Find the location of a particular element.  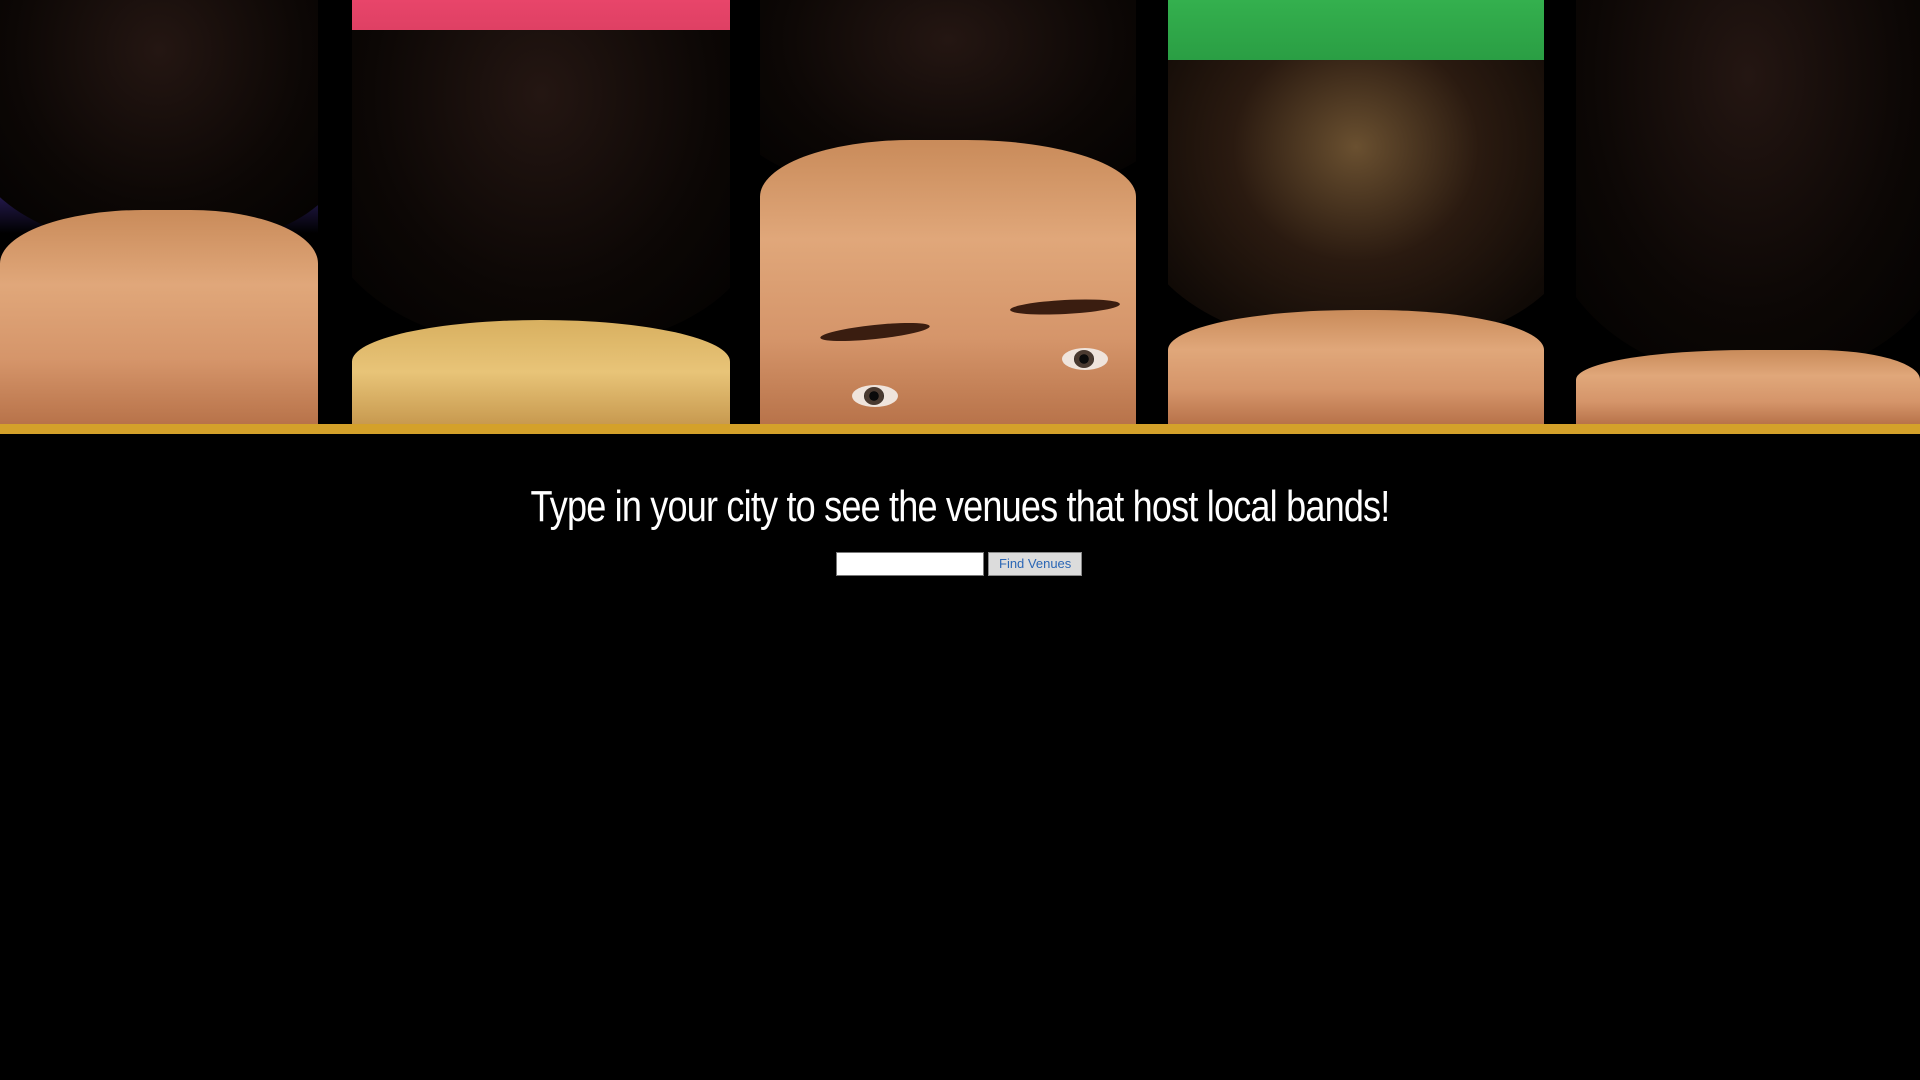

venue-search-form: Find Venues is located at coordinates (959, 564).